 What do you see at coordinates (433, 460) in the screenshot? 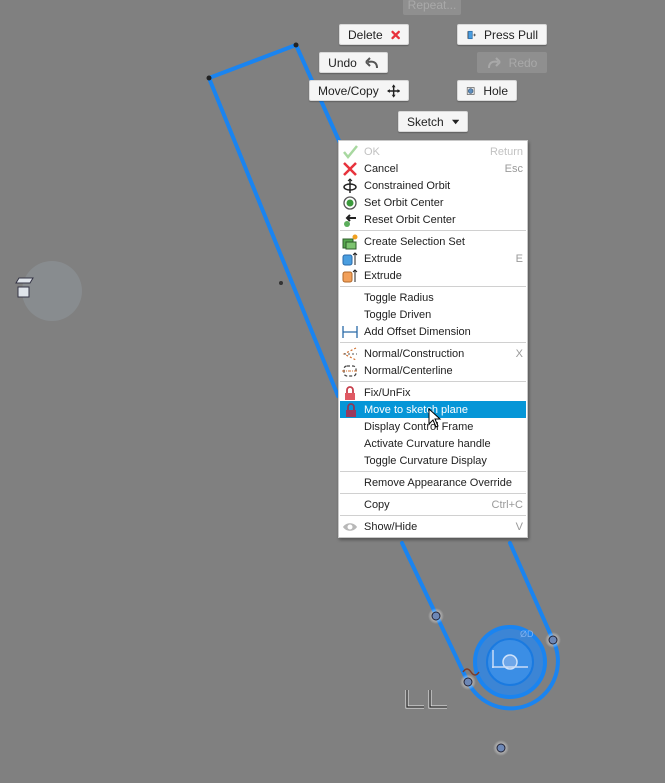
I see `menu-item-toggle-curvature-display: Toggle Curvature Display` at bounding box center [433, 460].